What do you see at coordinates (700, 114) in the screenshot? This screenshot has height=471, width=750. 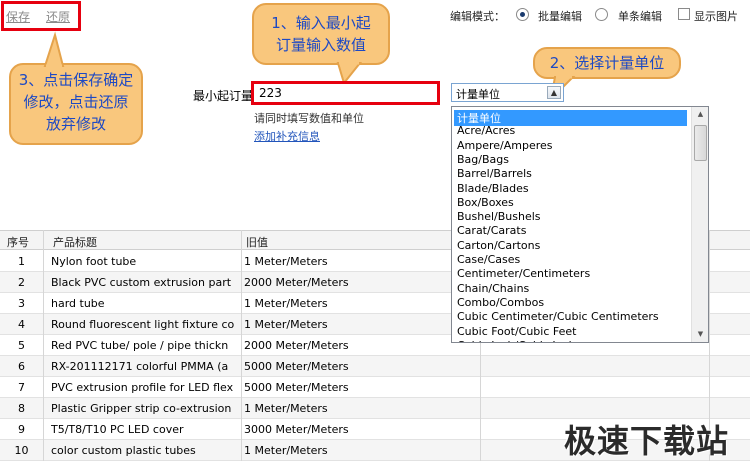 I see `scroll-up-icon: ▲` at bounding box center [700, 114].